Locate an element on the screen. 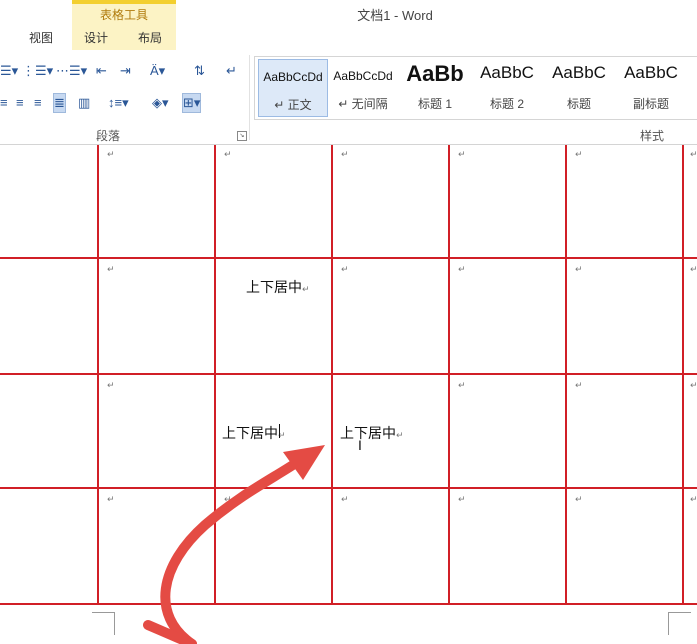 The width and height of the screenshot is (697, 644). tab-view: 视图 is located at coordinates (41, 37).